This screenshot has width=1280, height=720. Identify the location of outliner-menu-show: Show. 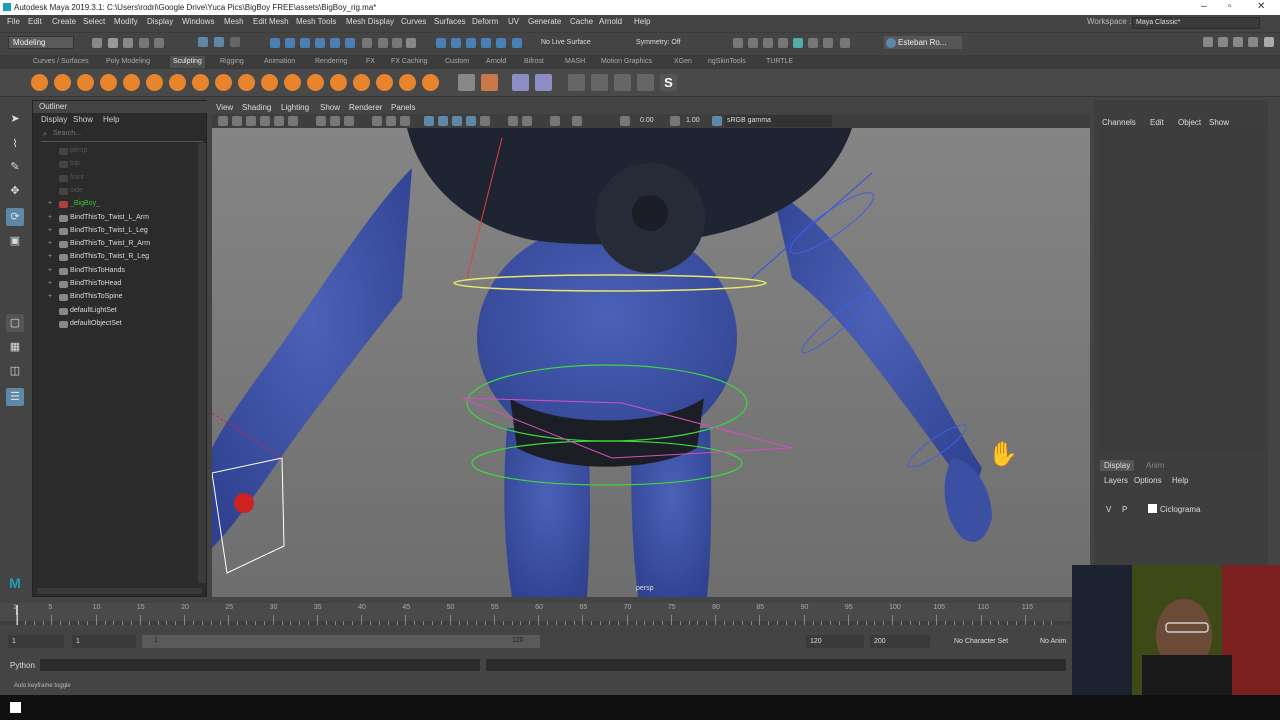
(83, 119).